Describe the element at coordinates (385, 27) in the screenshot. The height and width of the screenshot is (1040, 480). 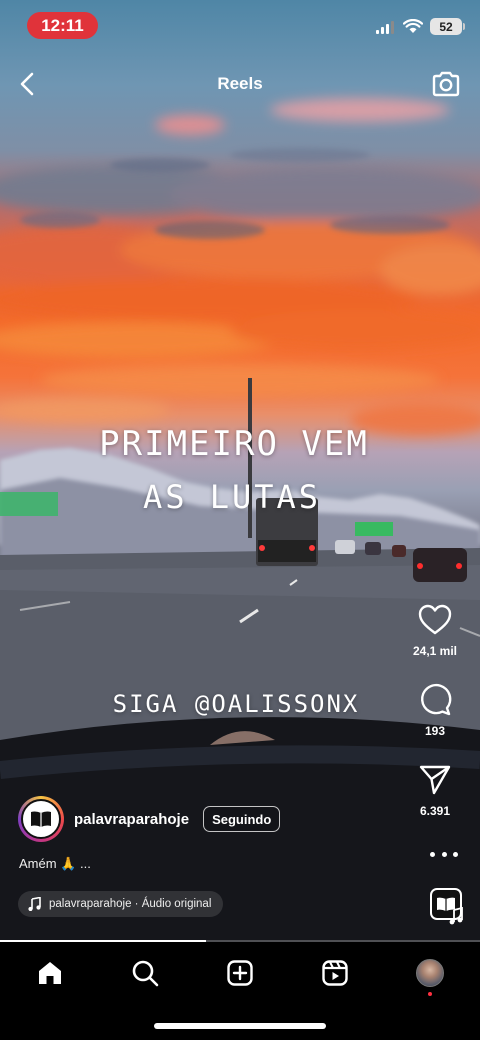
I see `signal-icon` at that location.